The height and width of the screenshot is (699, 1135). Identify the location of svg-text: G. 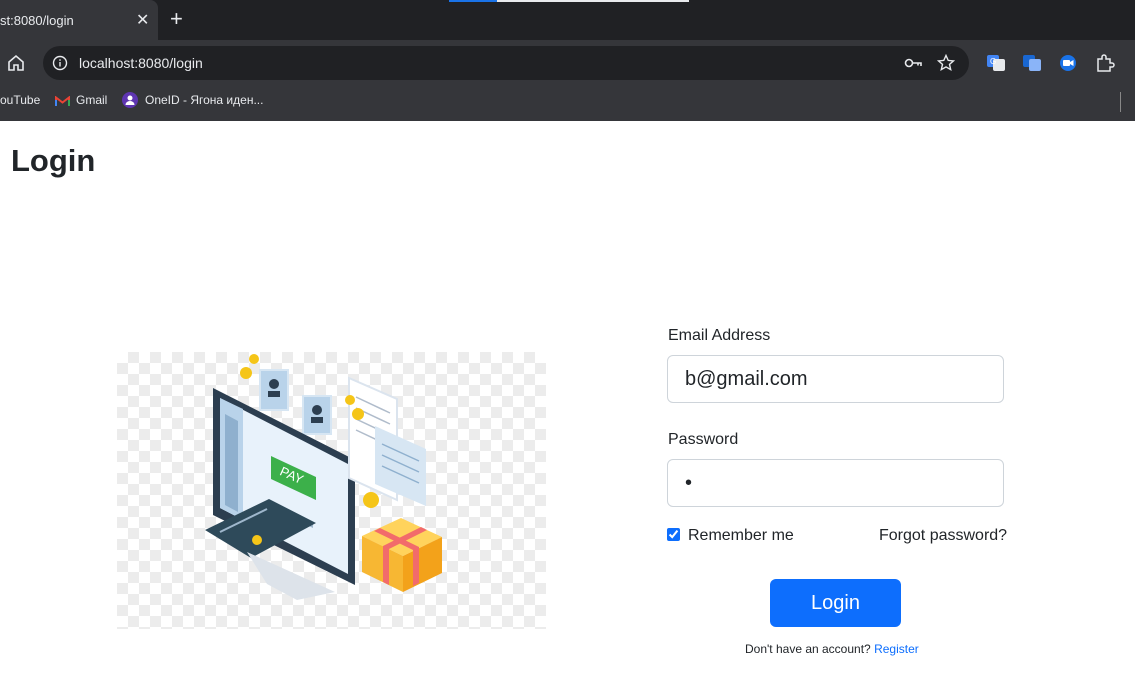
(993, 61).